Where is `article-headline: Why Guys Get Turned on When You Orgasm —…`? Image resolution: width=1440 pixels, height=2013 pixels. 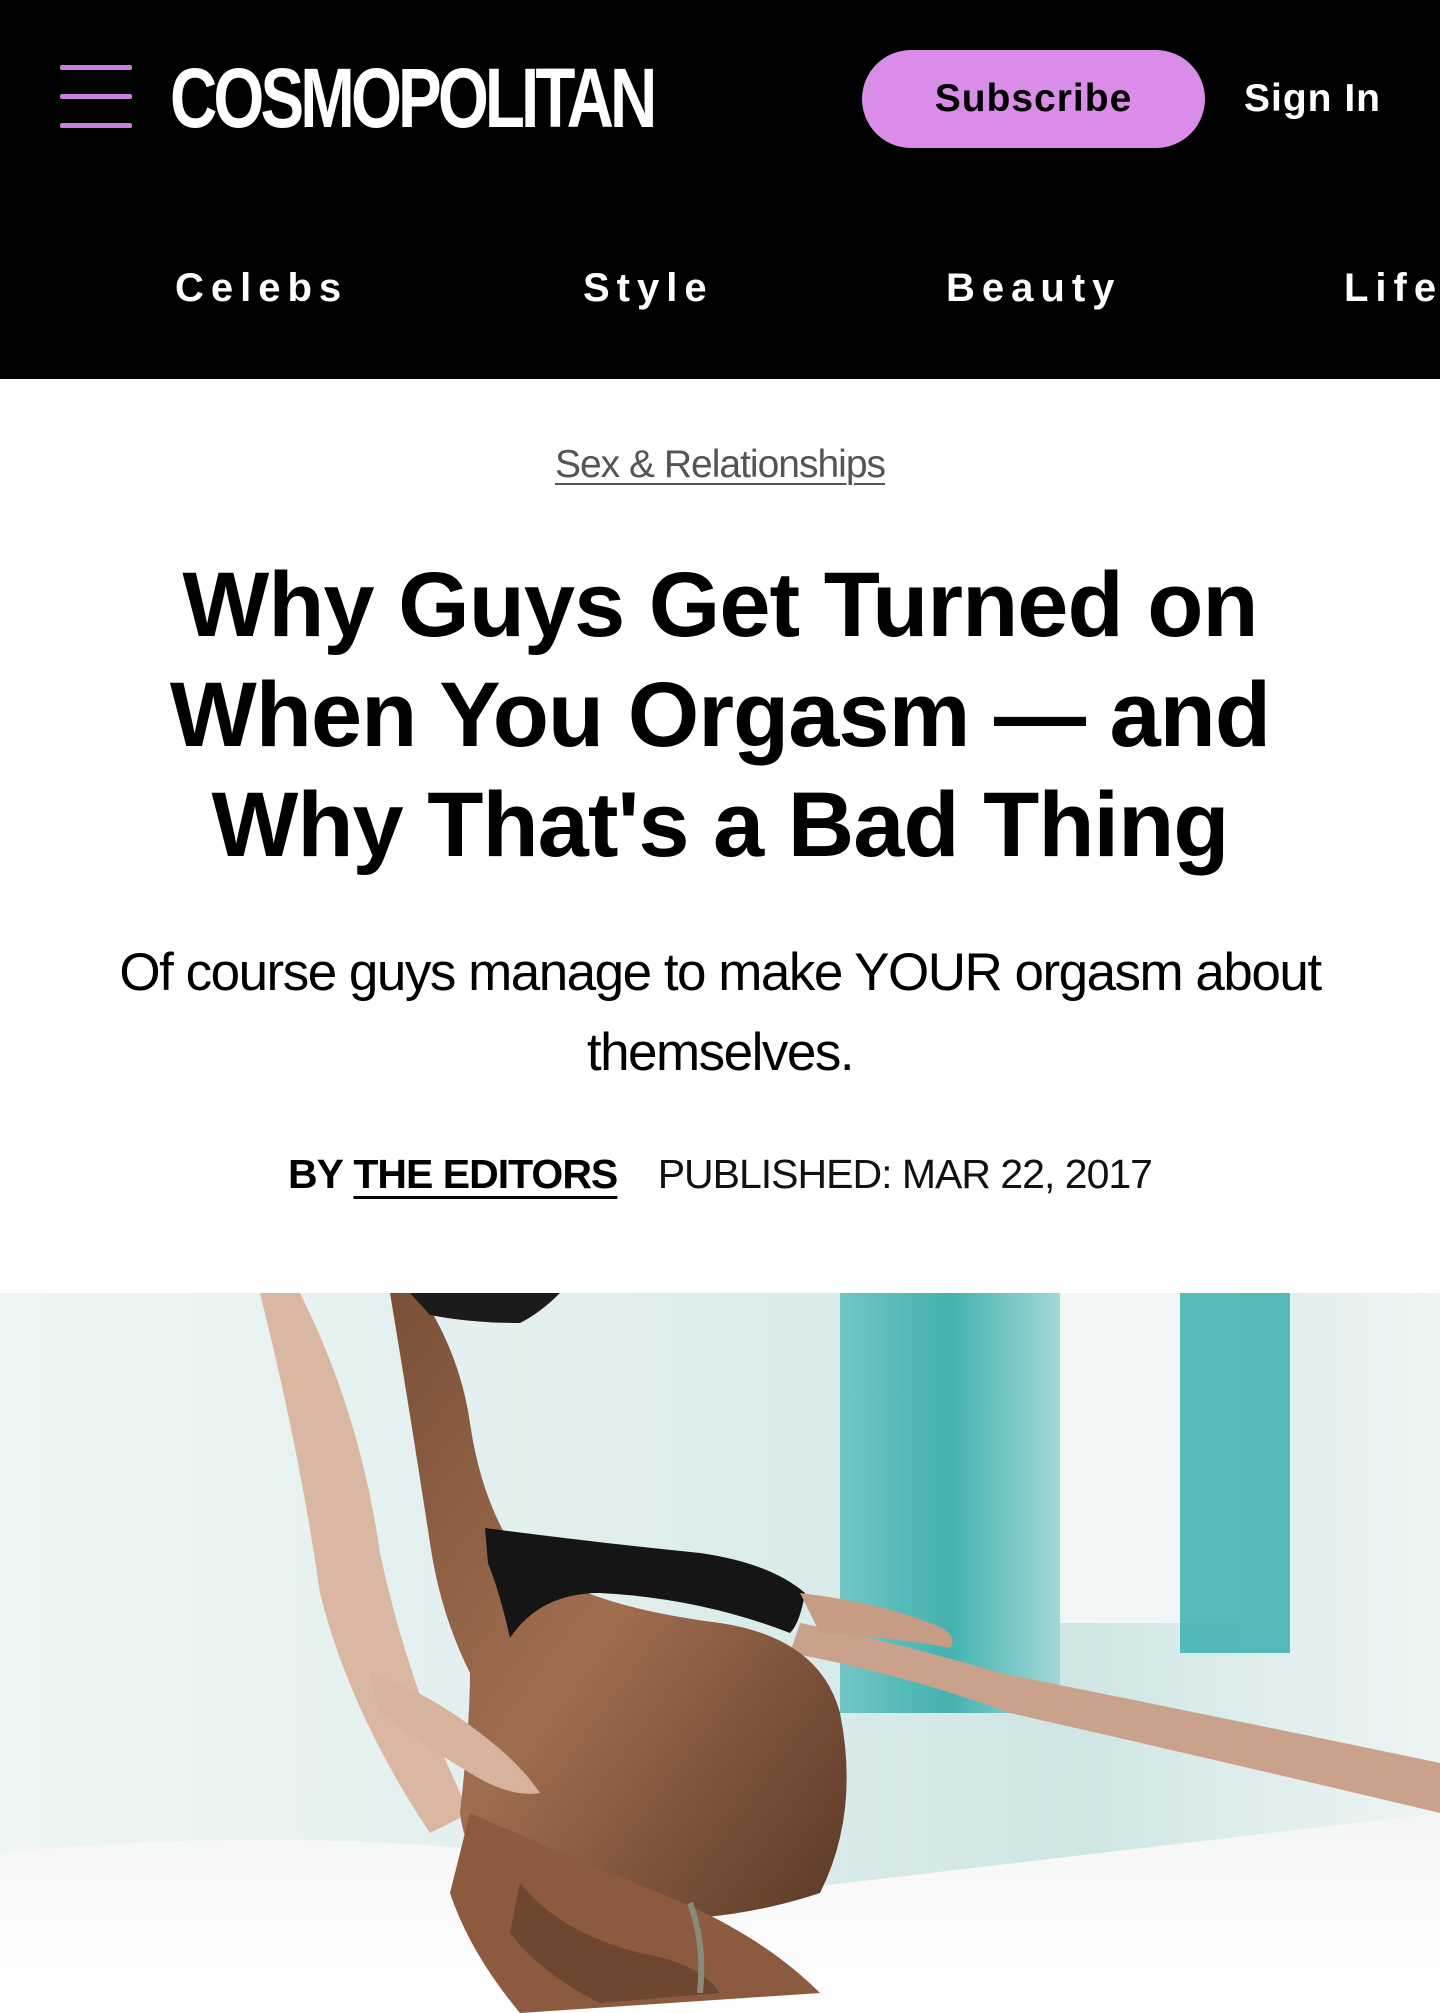
article-headline: Why Guys Get Turned on When You Orgasm —… is located at coordinates (720, 715).